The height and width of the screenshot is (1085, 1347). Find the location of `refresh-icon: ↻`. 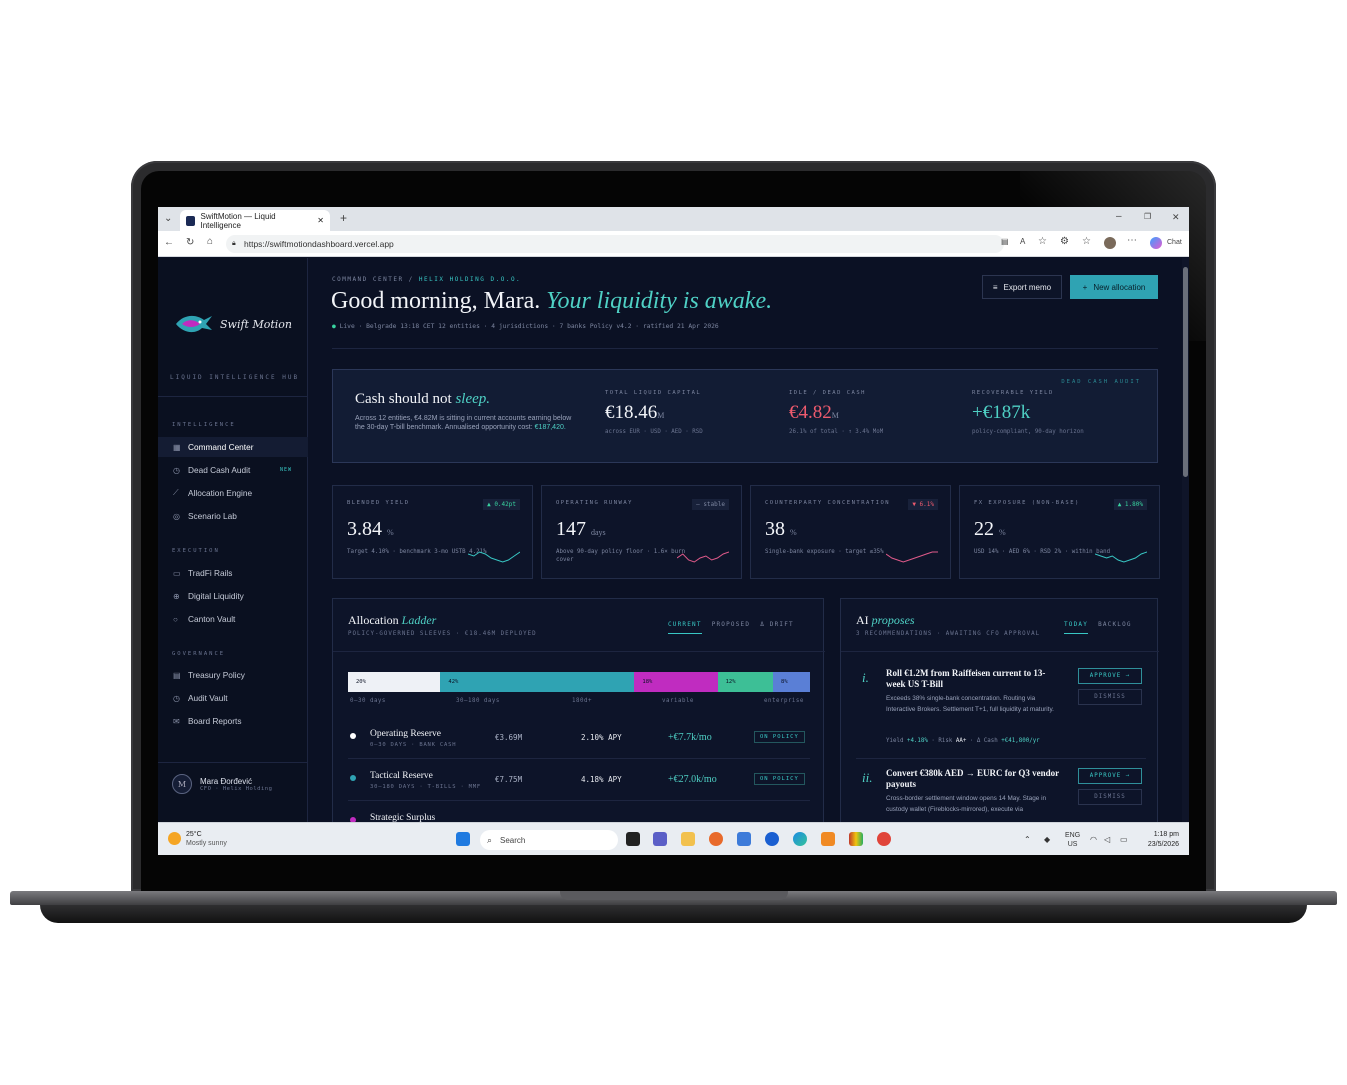

refresh-icon: ↻ is located at coordinates (190, 242).